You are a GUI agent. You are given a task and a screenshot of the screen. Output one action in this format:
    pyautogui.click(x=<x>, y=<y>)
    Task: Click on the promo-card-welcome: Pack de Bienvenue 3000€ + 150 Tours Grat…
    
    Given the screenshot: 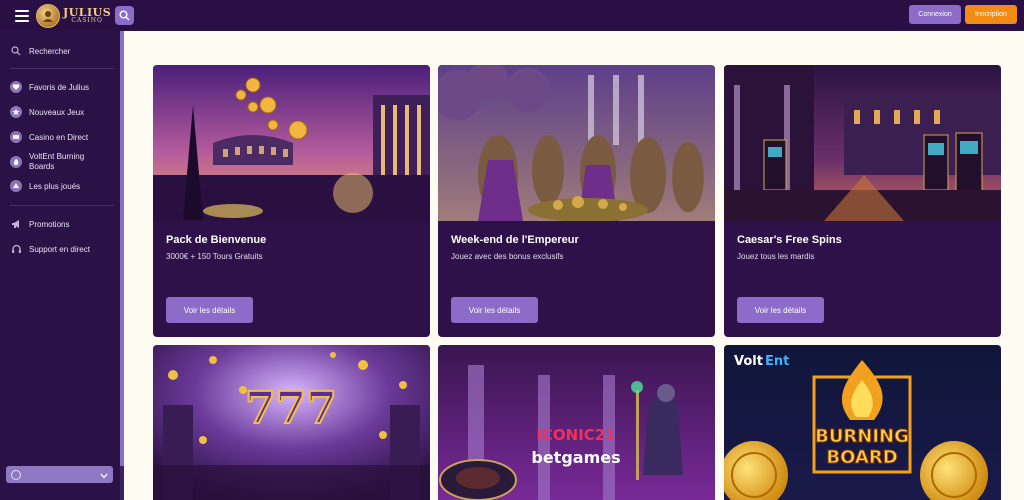 What is the action you would take?
    pyautogui.click(x=291, y=201)
    